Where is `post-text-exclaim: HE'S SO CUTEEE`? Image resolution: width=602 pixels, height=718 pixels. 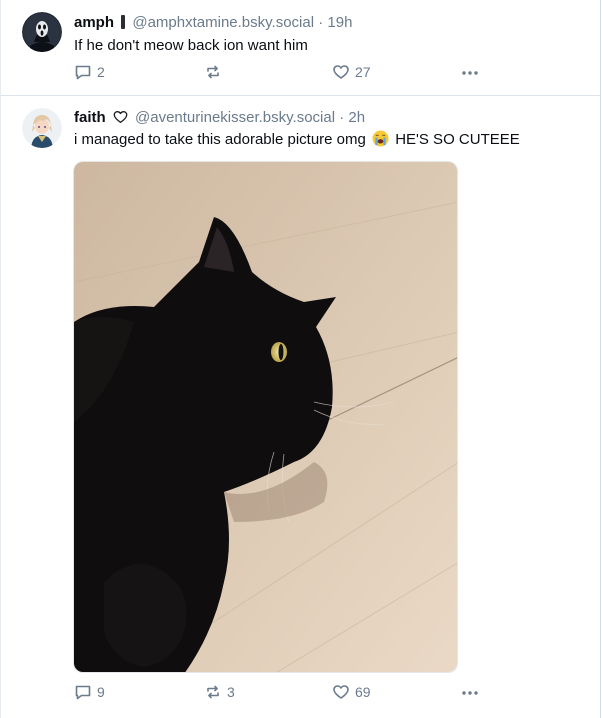 post-text-exclaim: HE'S SO CUTEEE is located at coordinates (457, 139).